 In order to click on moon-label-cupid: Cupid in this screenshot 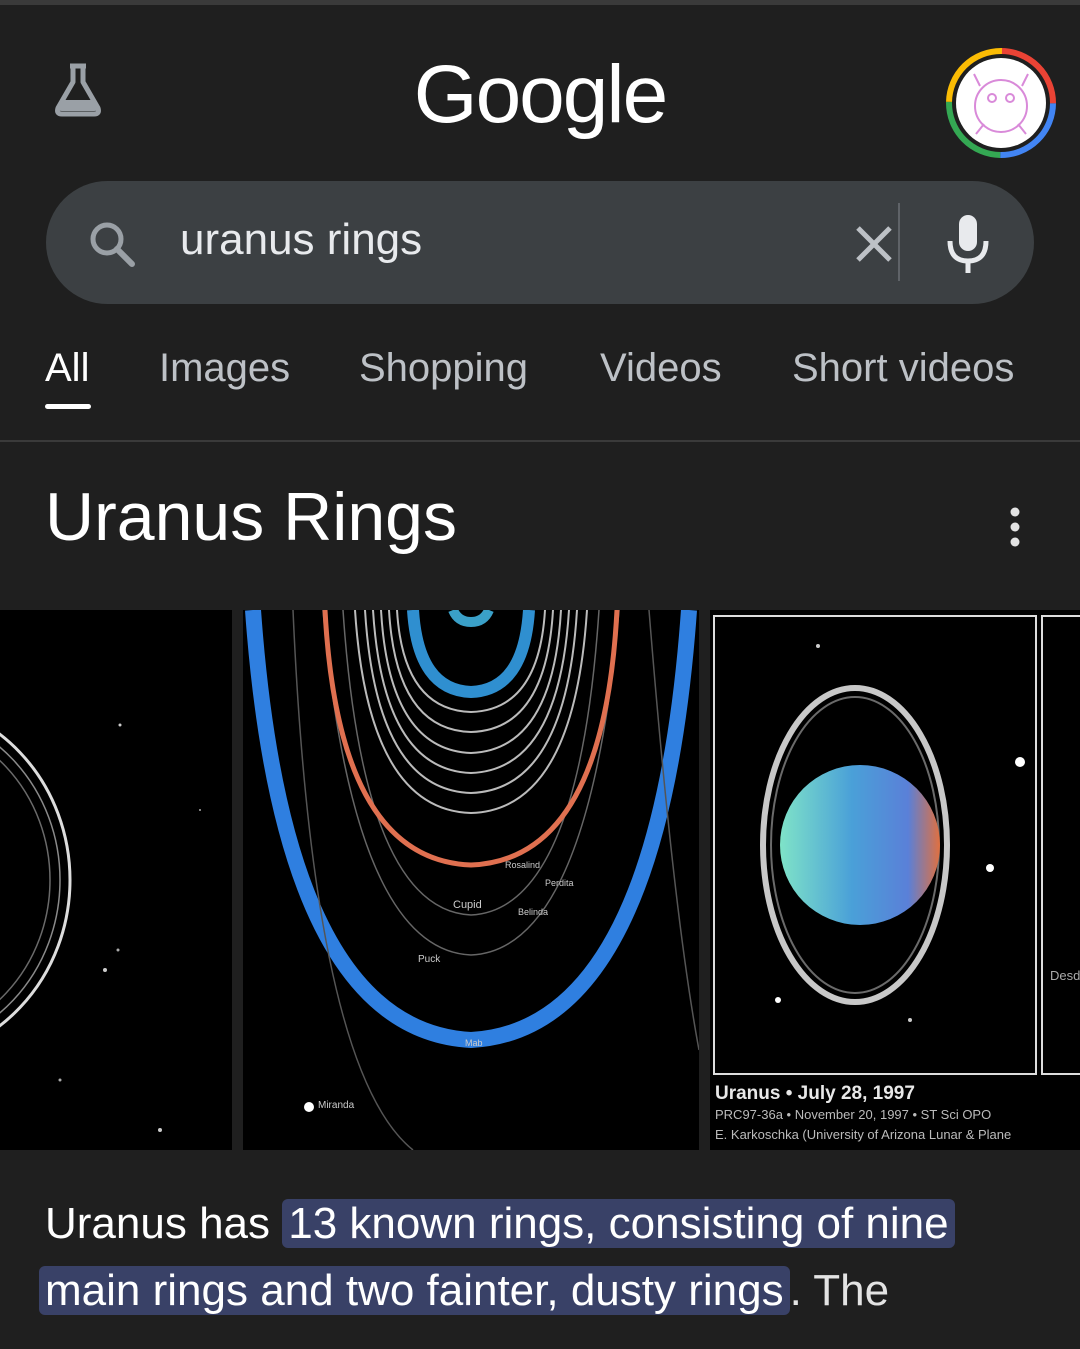, I will do `click(467, 905)`.